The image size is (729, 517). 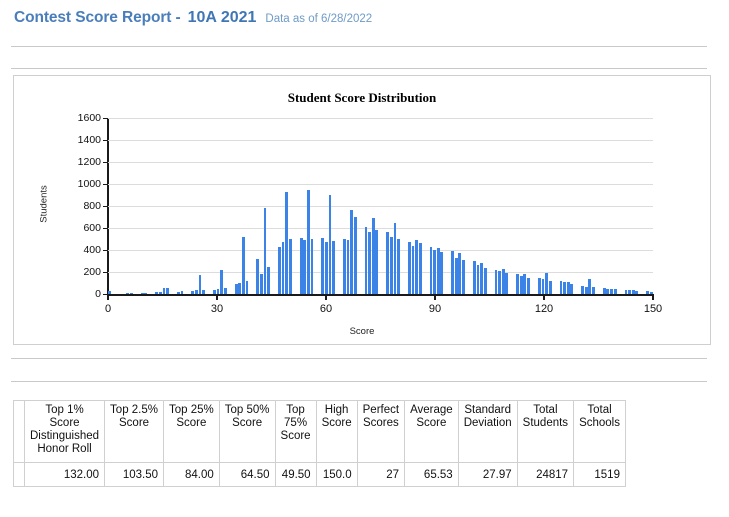 What do you see at coordinates (362, 331) in the screenshot?
I see `chart-x-axis-label: Score` at bounding box center [362, 331].